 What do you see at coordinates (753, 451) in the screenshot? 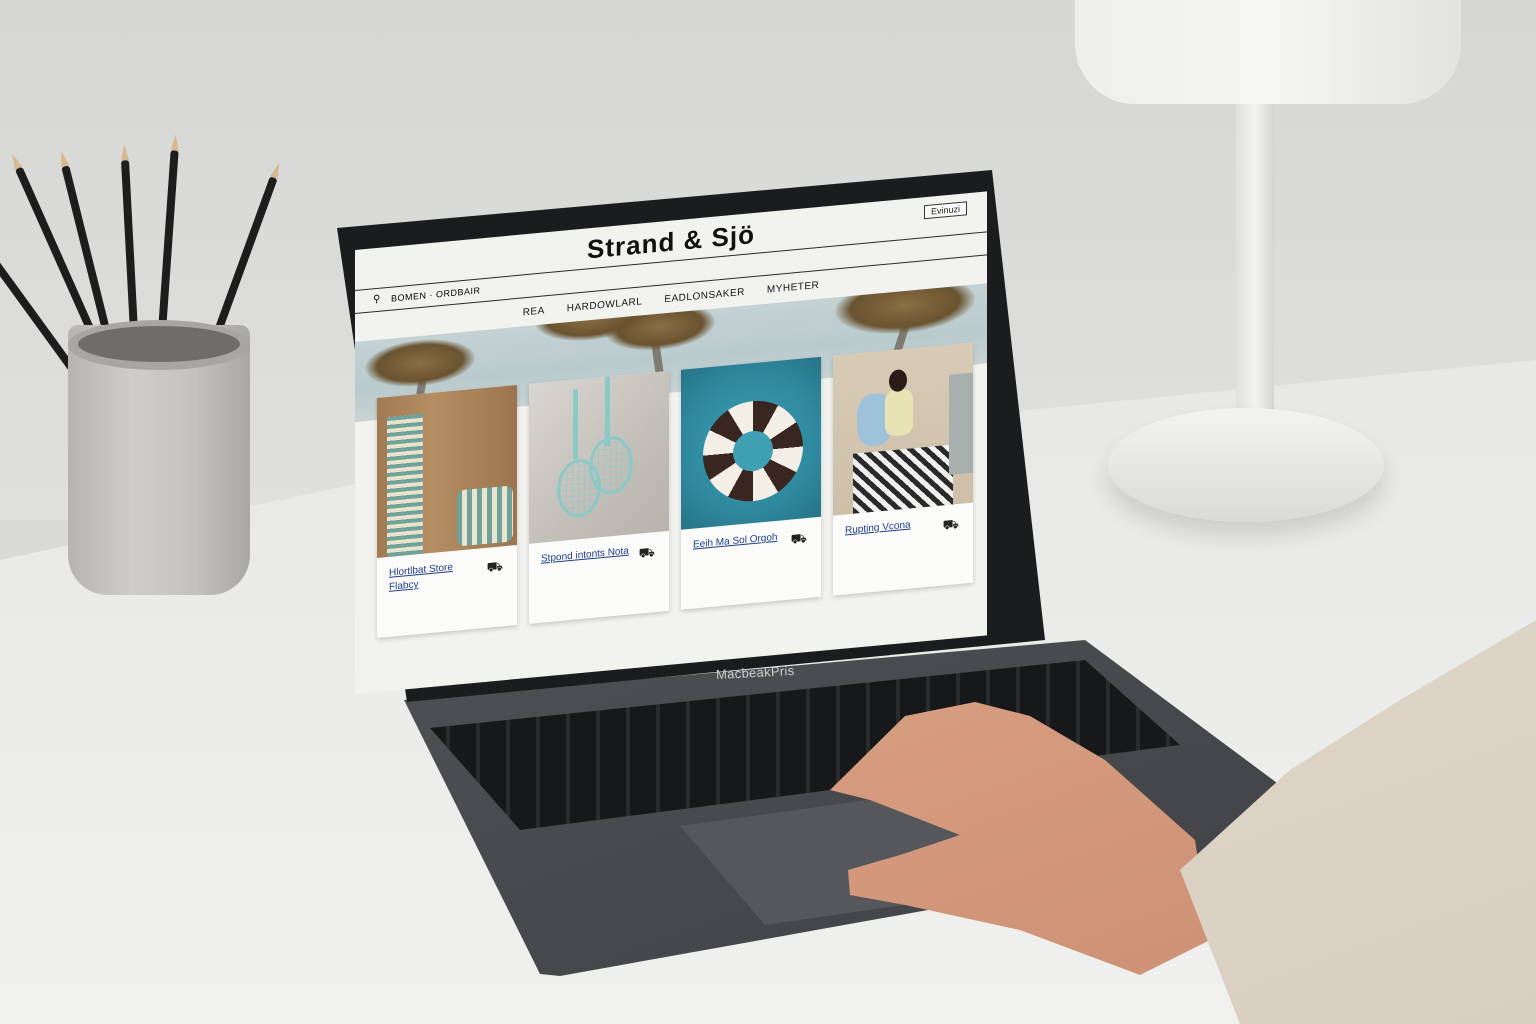
I see `swim-ring` at bounding box center [753, 451].